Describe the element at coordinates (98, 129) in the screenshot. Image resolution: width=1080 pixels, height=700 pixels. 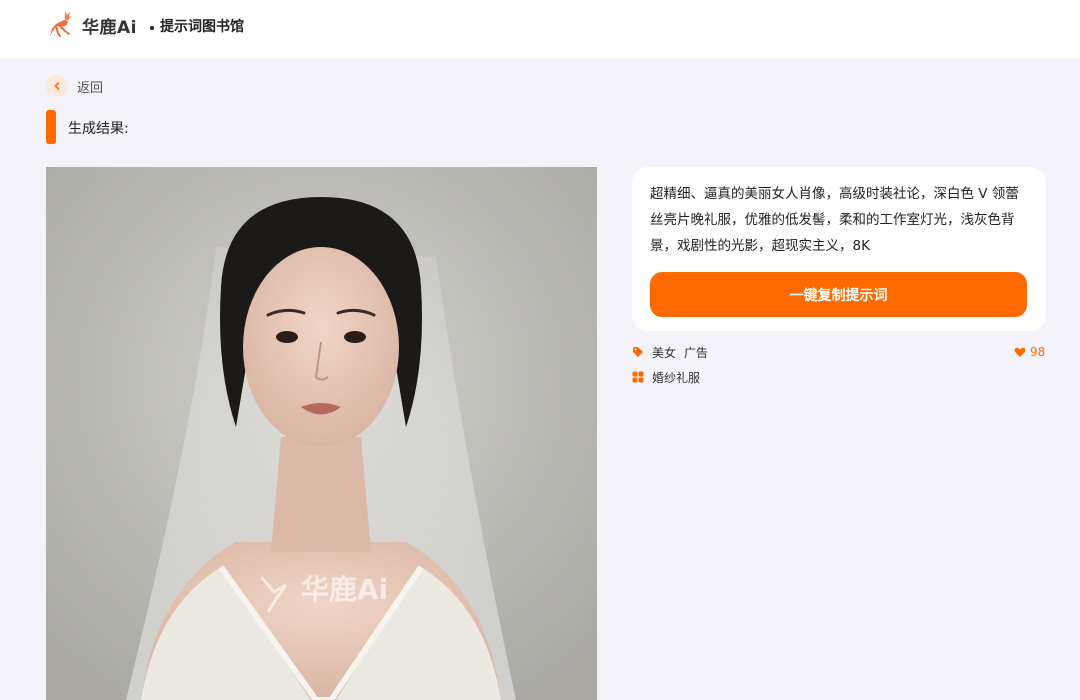
I see `result-title: 生成结果:` at that location.